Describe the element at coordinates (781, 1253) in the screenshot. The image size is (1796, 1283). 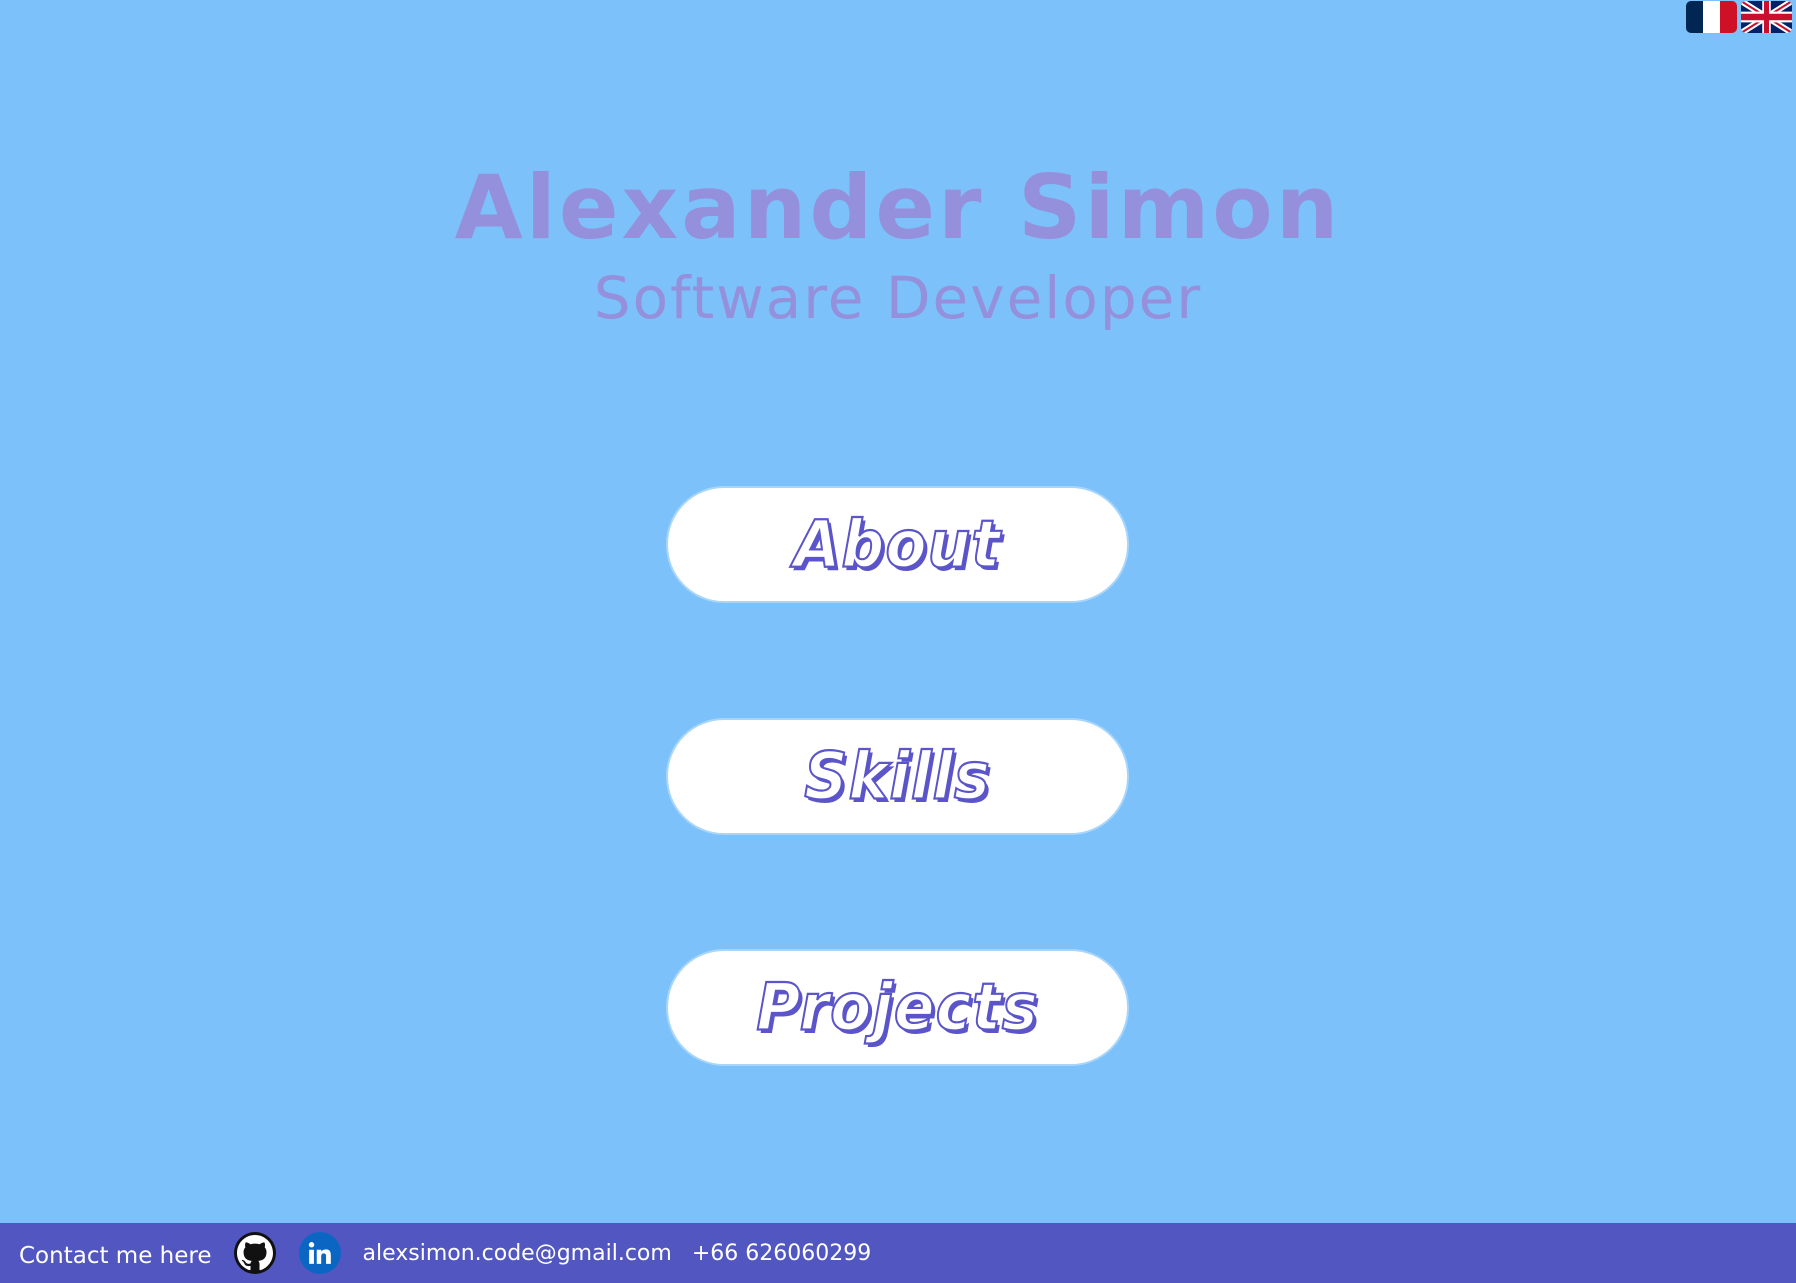
I see `contact-phone: +66 626060299` at that location.